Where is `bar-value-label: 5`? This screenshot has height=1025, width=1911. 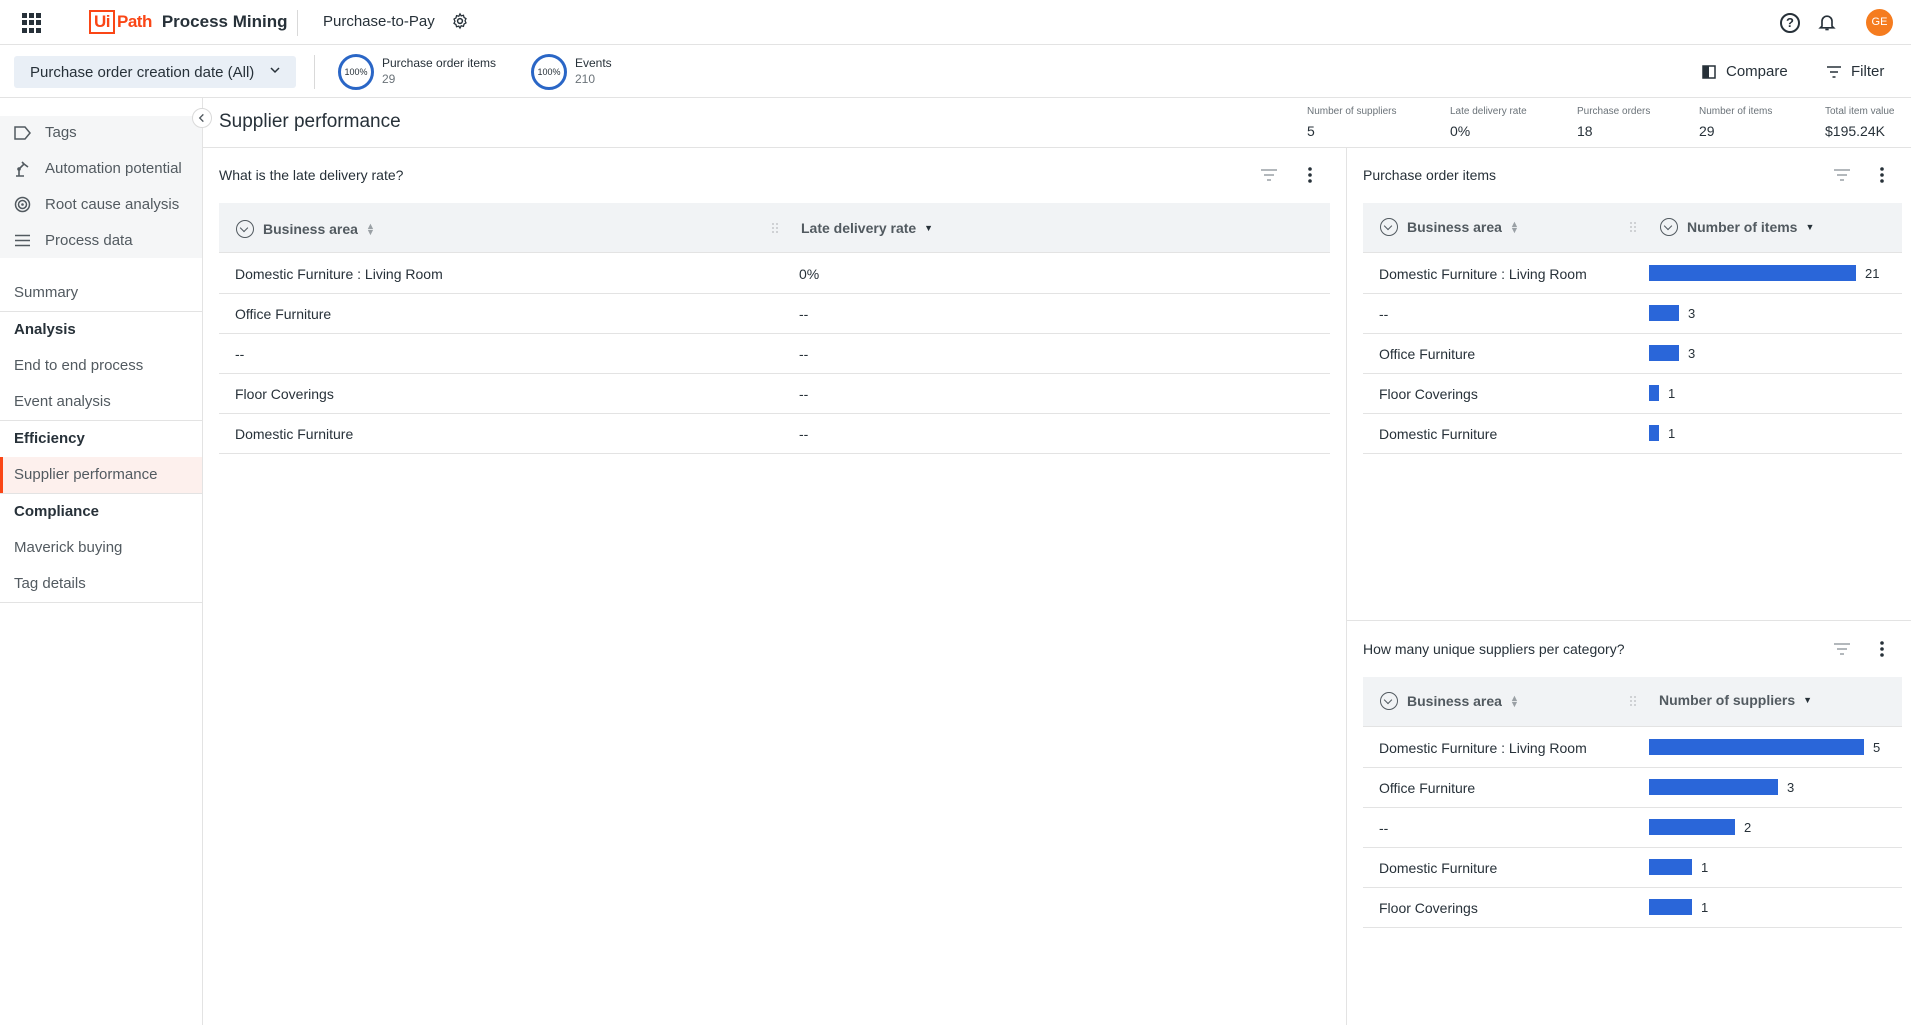 bar-value-label: 5 is located at coordinates (1877, 747).